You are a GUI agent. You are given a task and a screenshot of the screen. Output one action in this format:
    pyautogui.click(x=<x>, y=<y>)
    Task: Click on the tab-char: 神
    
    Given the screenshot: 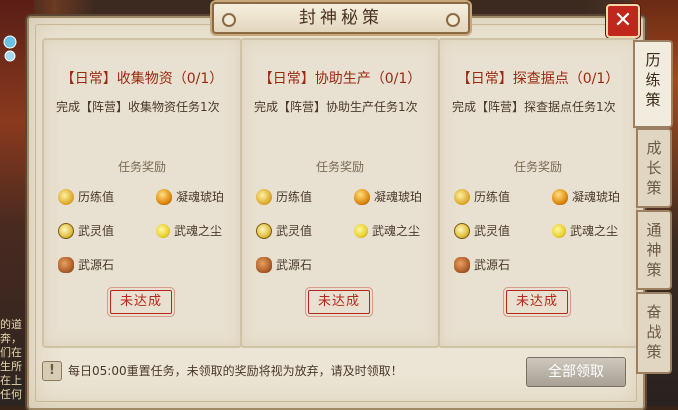 What is the action you would take?
    pyautogui.click(x=654, y=250)
    